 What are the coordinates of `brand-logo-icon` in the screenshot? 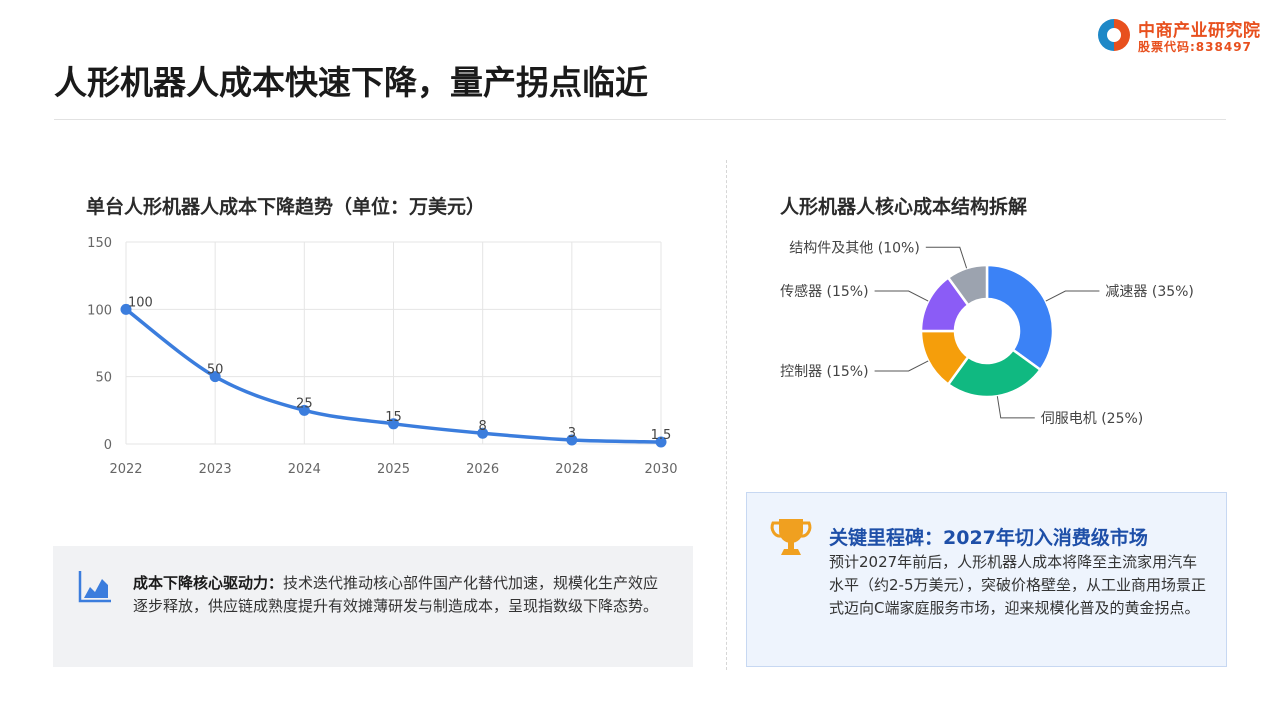 It's located at (1114, 35).